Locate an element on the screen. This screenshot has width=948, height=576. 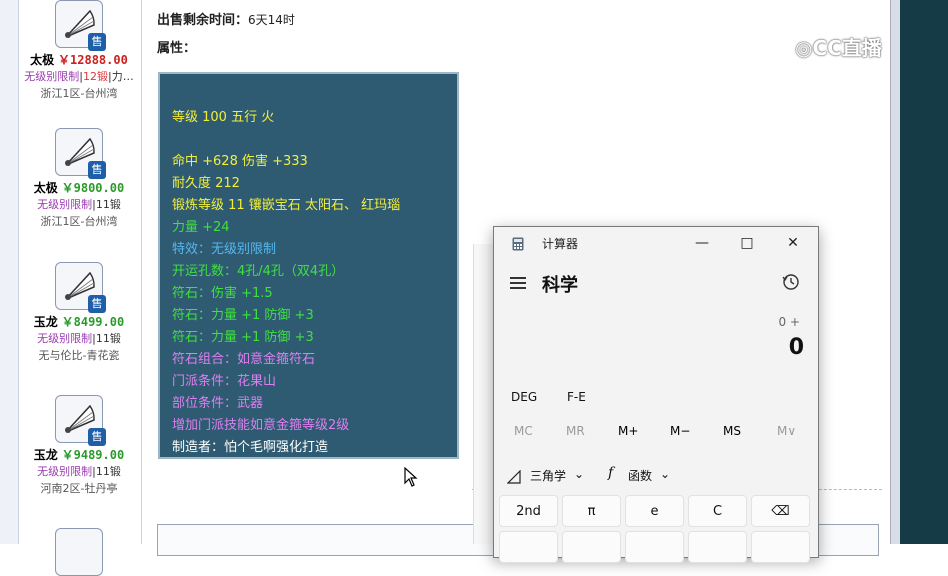
attribute-line: 开运孔数：4孔/4孔（双4孔） is located at coordinates (258, 271).